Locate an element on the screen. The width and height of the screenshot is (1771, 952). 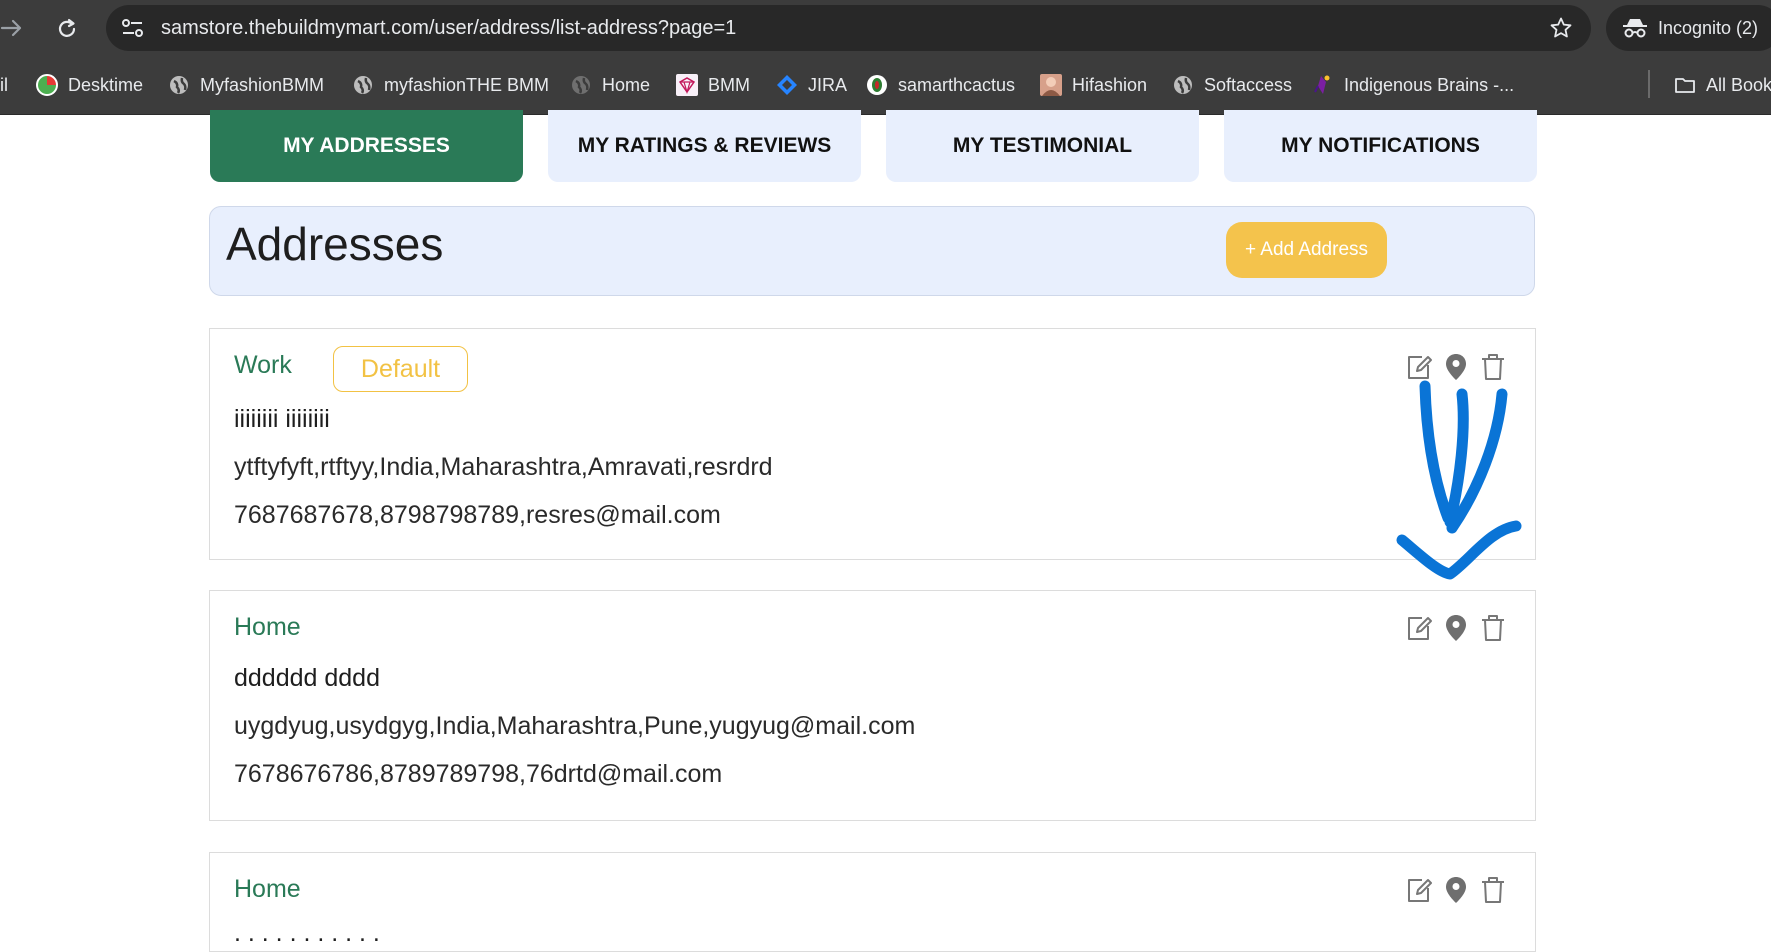
desktime-icon is located at coordinates (47, 85).